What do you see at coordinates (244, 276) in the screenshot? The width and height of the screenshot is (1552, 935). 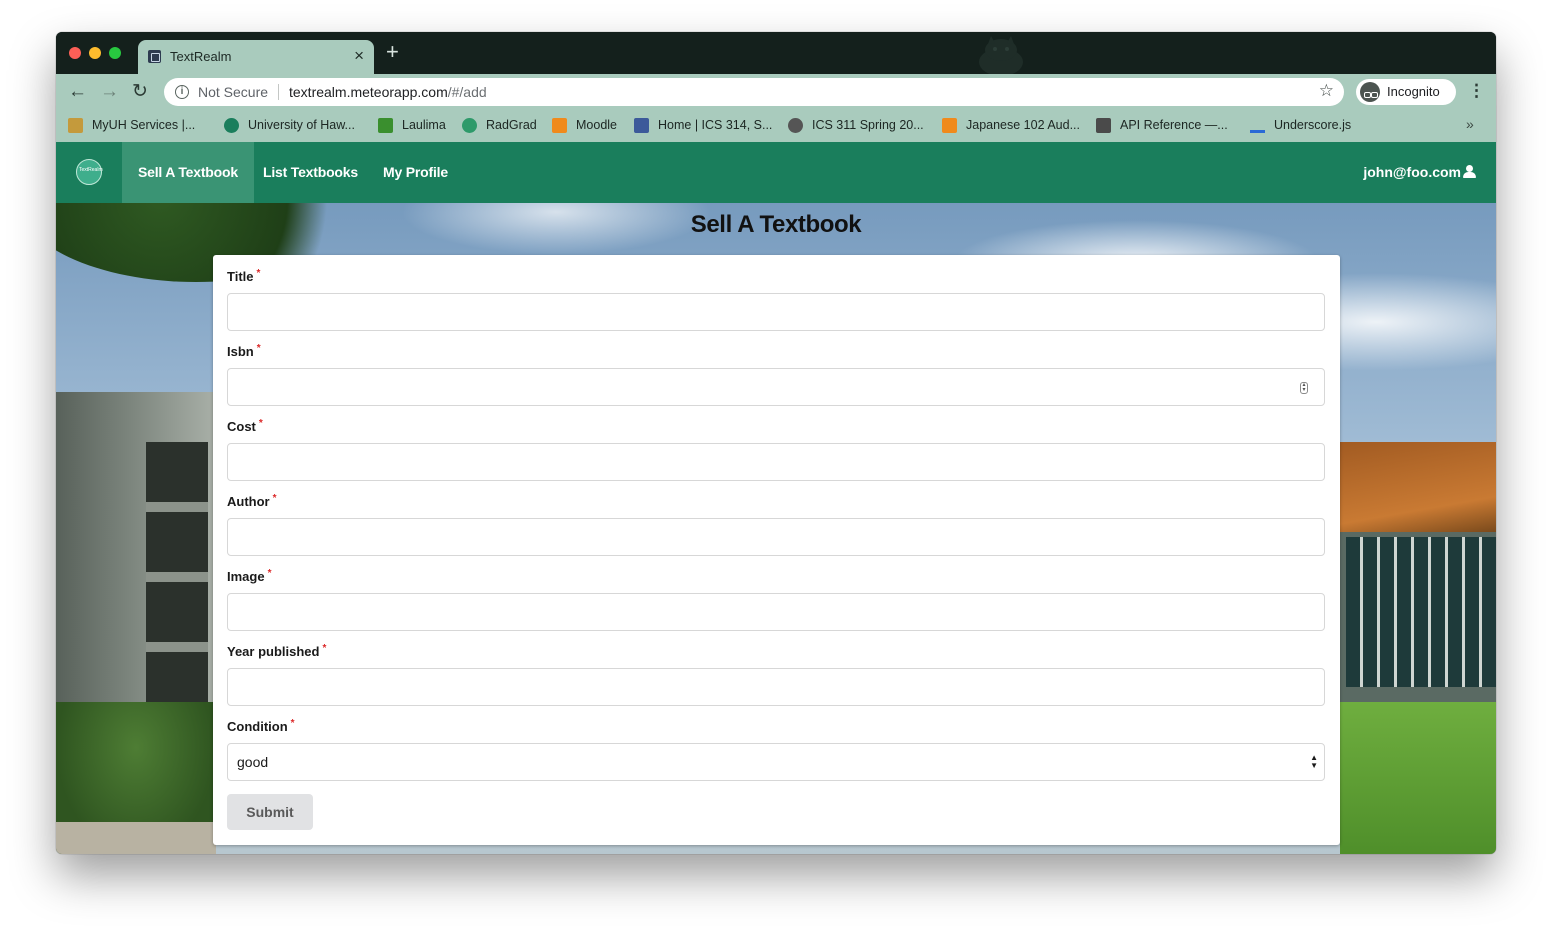 I see `title-label: Title *` at bounding box center [244, 276].